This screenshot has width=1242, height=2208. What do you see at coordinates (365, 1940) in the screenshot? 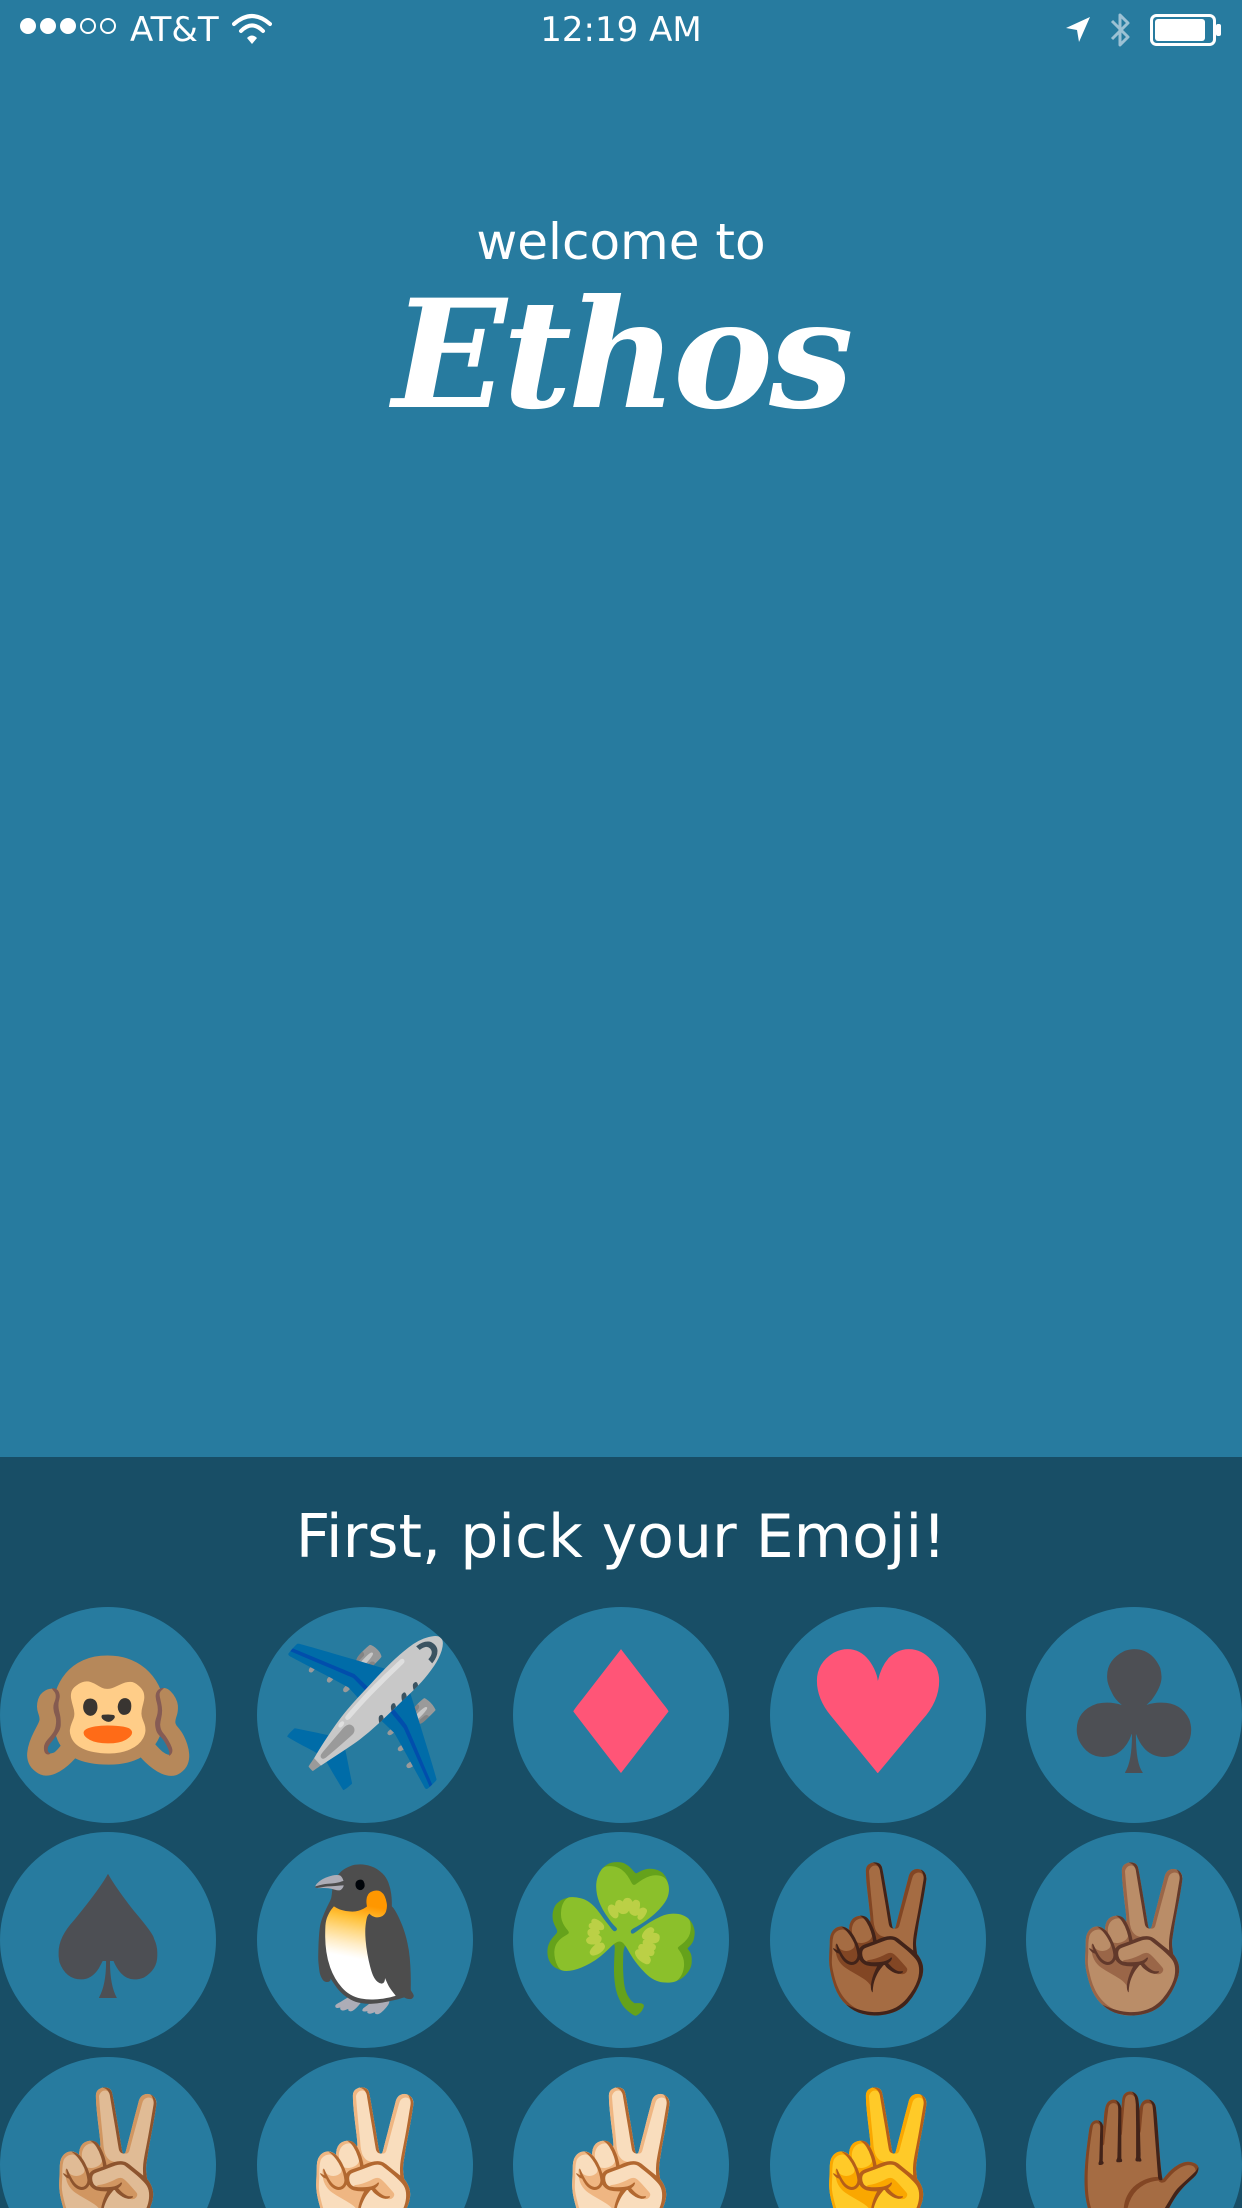
I see `emoji-option-penguin: 🐧` at bounding box center [365, 1940].